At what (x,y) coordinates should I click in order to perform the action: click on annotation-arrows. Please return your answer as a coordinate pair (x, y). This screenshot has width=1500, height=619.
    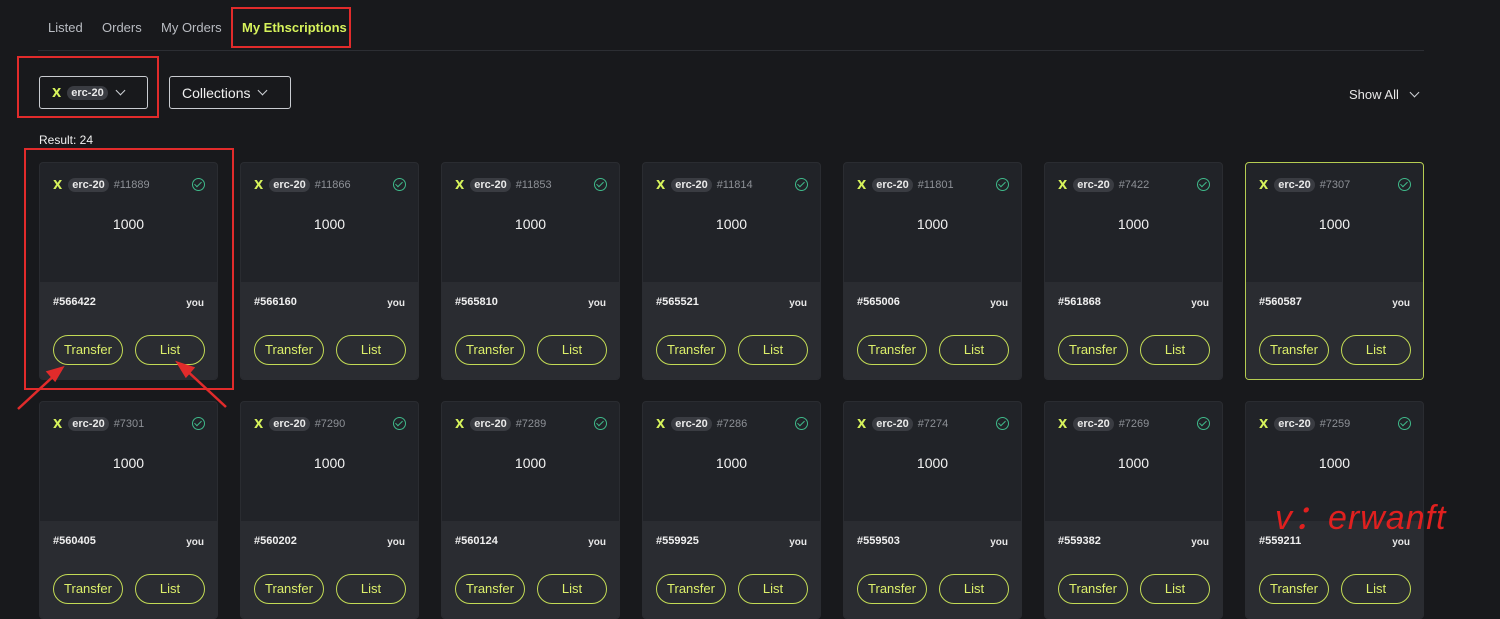
    Looking at the image, I should click on (122, 385).